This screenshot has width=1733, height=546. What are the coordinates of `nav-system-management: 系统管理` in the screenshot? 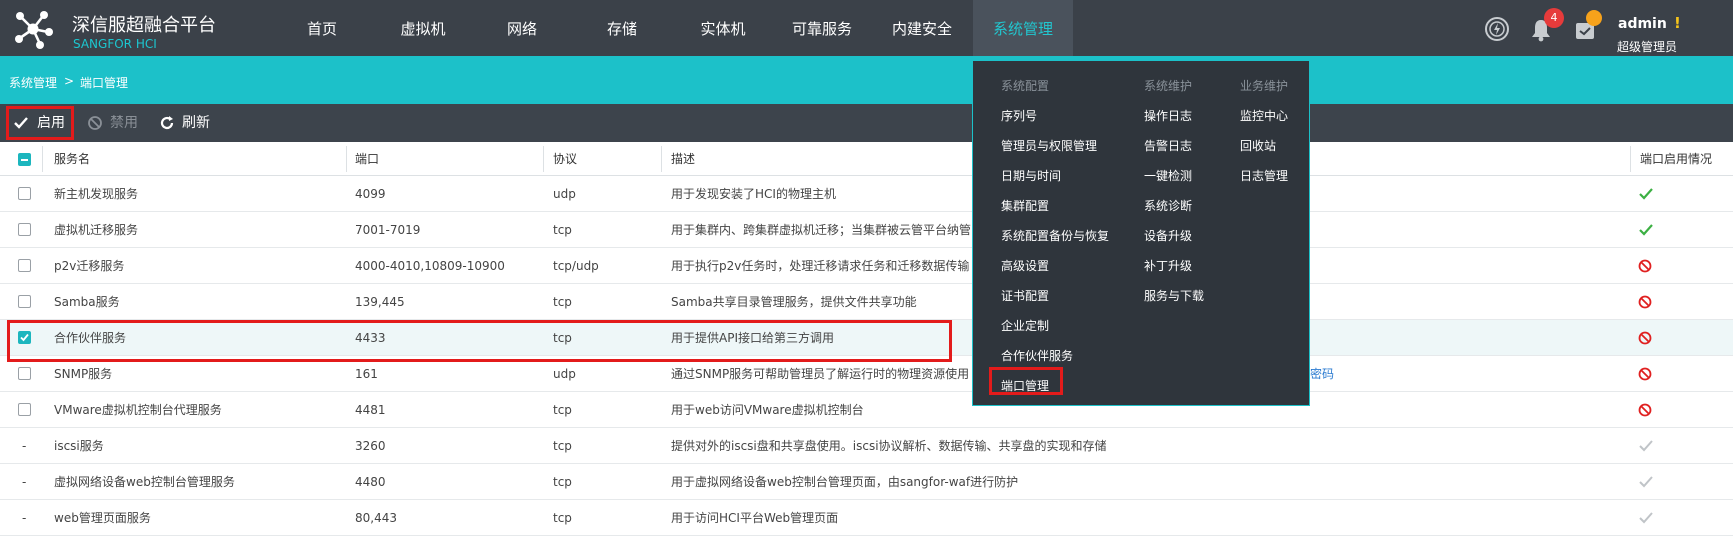 It's located at (1023, 28).